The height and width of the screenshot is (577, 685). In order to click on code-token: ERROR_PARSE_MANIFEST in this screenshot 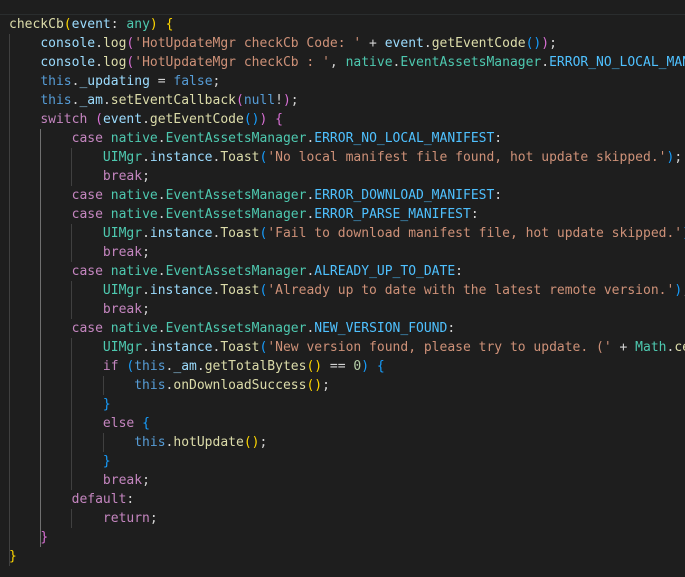, I will do `click(392, 214)`.